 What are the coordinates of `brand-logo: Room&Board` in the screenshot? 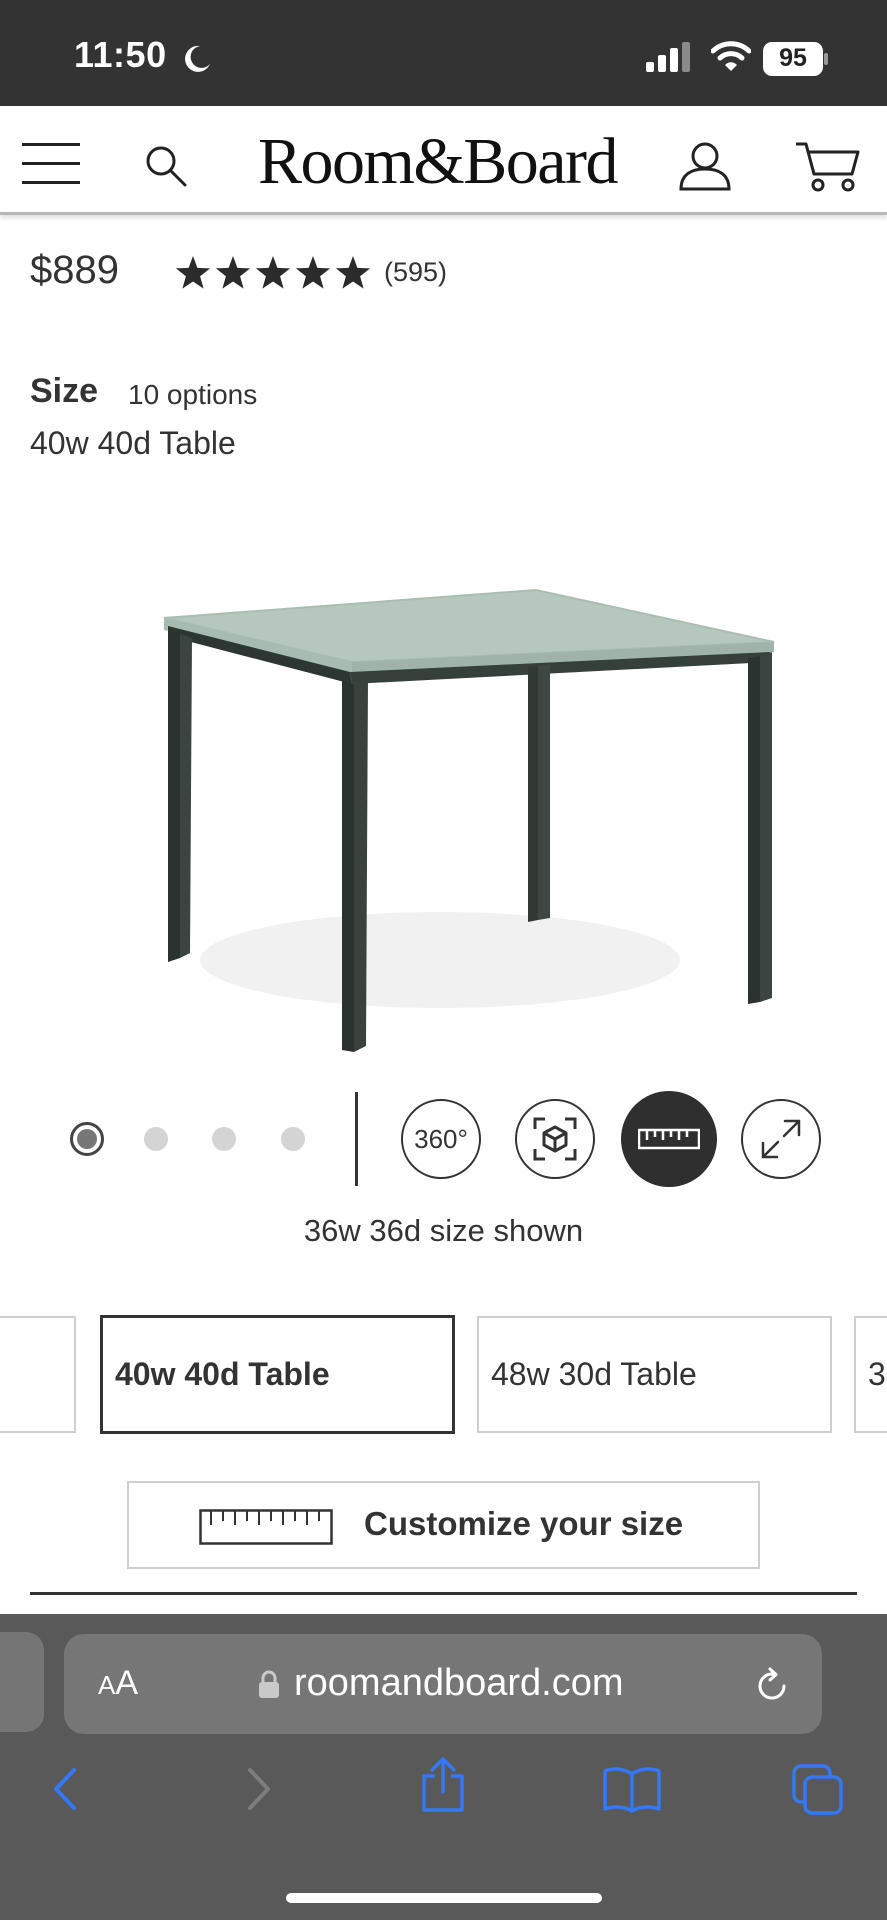 It's located at (438, 162).